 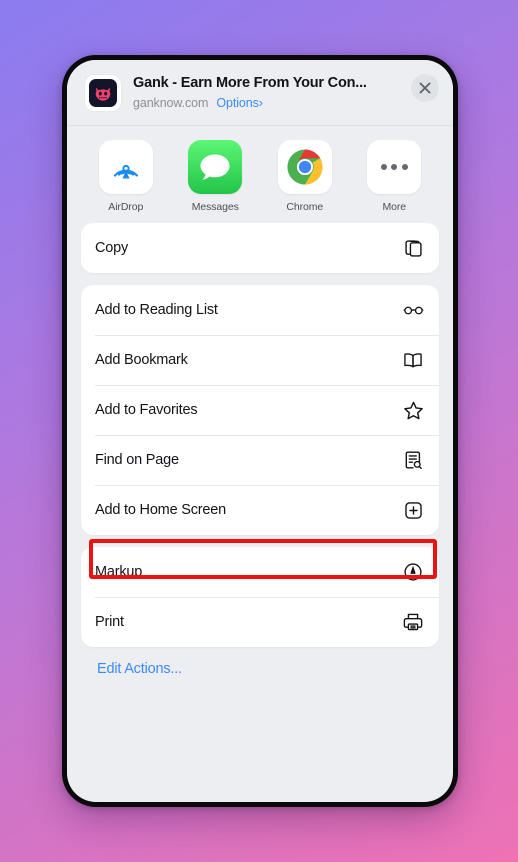 I want to click on share-target-chrome: Chrome, so click(x=305, y=176).